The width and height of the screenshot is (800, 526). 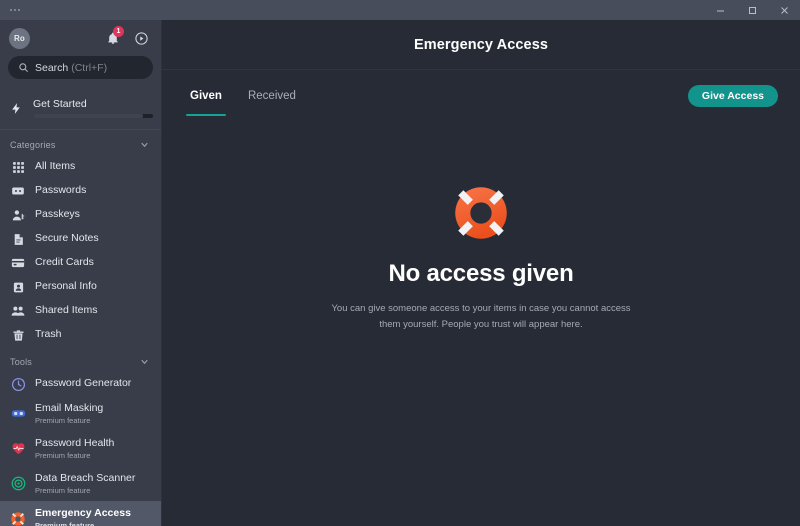 What do you see at coordinates (75, 442) in the screenshot?
I see `sidebar-item-label: Password Health` at bounding box center [75, 442].